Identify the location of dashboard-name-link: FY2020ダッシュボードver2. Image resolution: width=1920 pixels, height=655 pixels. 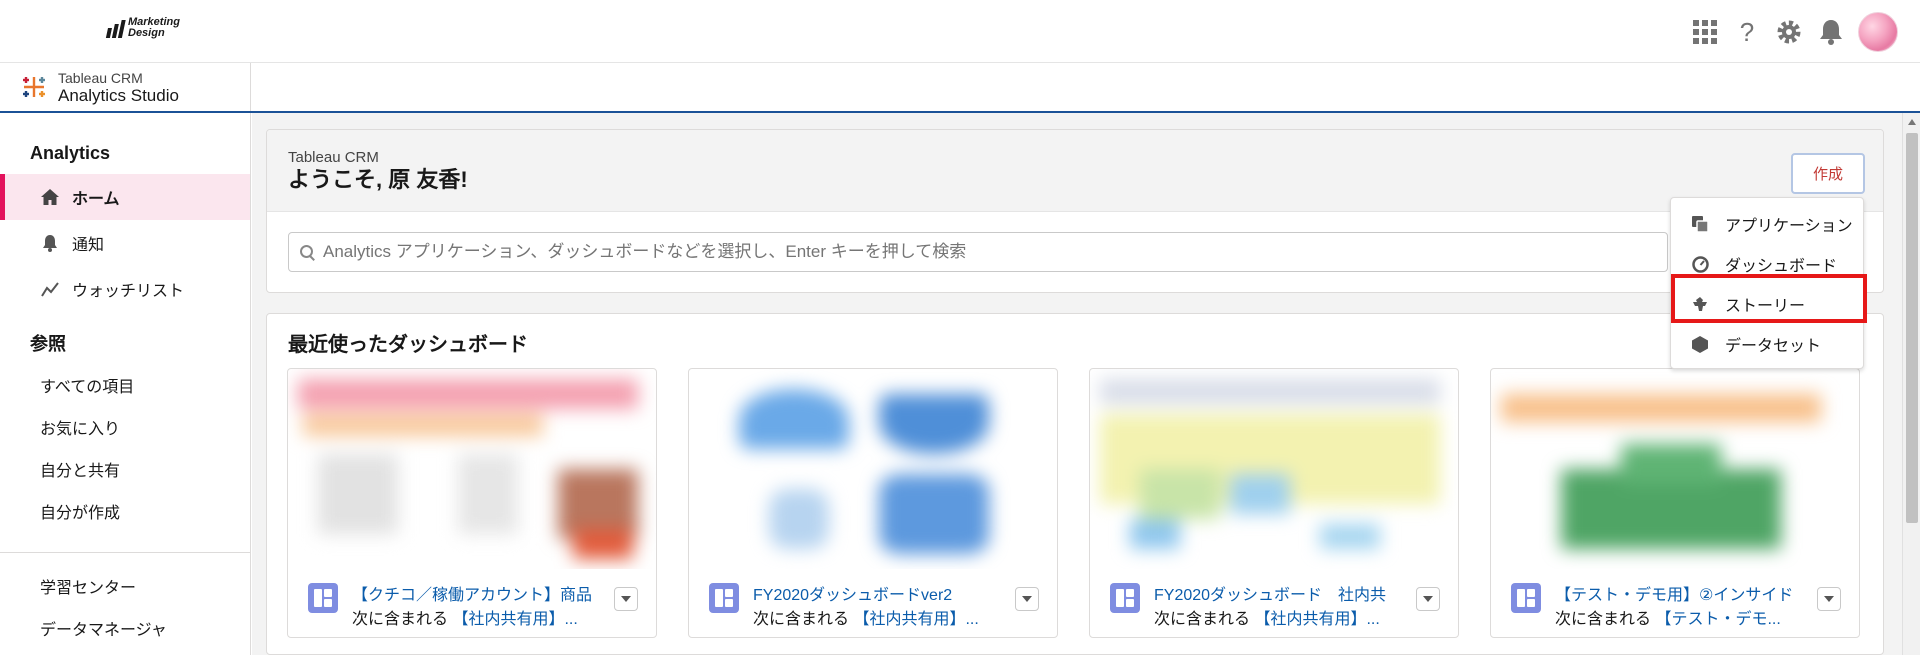
(875, 593).